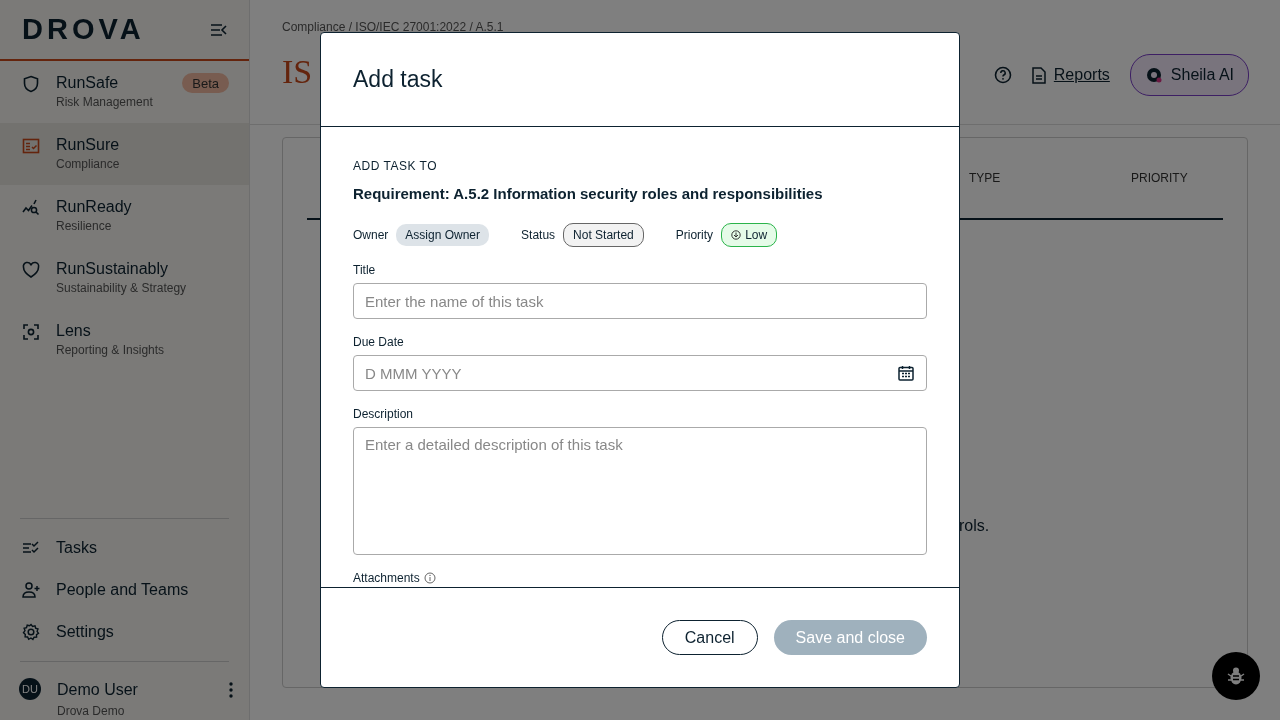 The width and height of the screenshot is (1280, 720). What do you see at coordinates (640, 301) in the screenshot?
I see `title-field: Enter the name of this task` at bounding box center [640, 301].